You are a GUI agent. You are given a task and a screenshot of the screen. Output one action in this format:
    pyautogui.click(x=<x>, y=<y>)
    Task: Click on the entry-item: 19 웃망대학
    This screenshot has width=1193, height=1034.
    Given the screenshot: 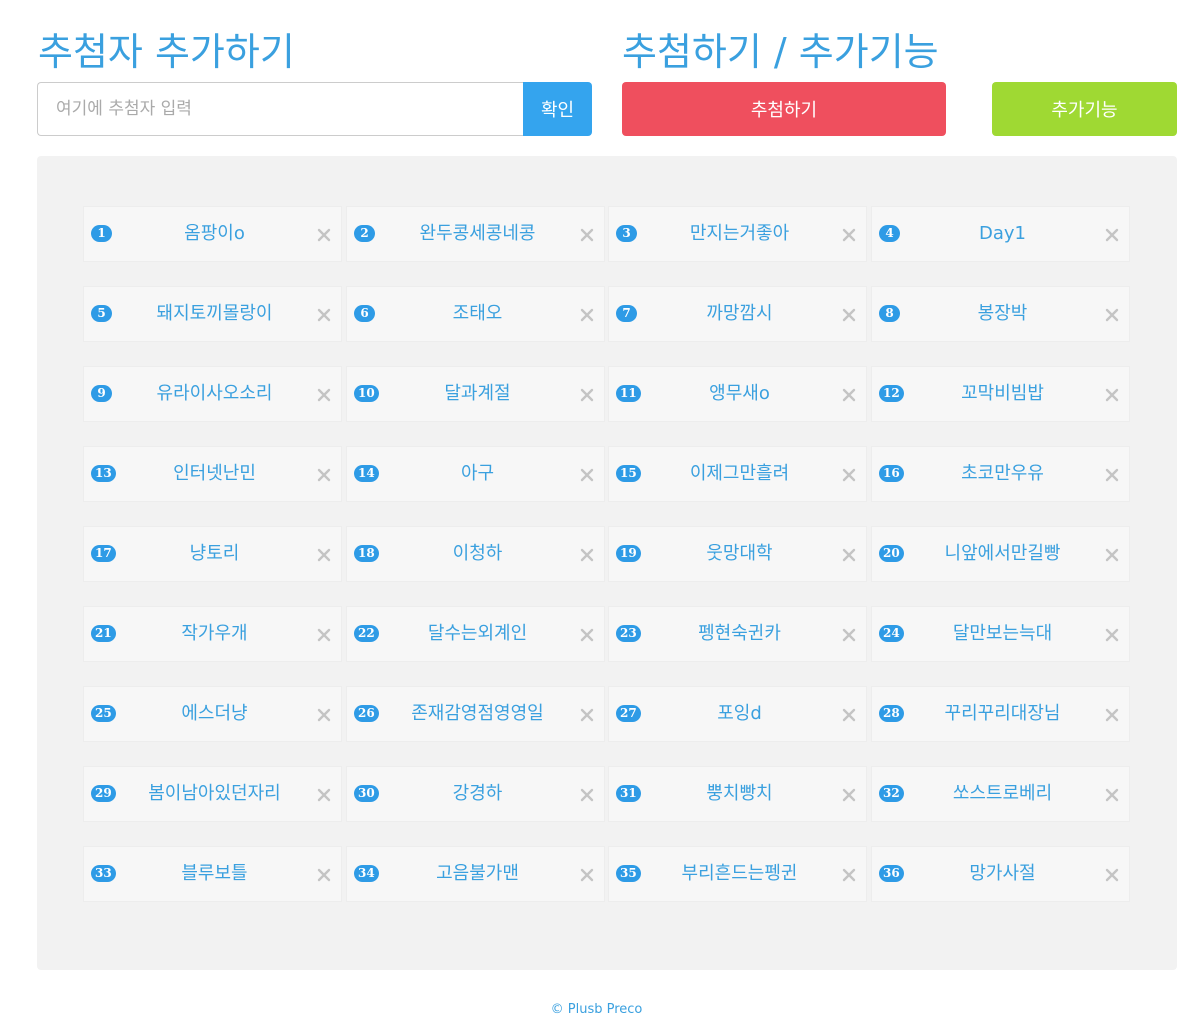 What is the action you would take?
    pyautogui.click(x=737, y=554)
    